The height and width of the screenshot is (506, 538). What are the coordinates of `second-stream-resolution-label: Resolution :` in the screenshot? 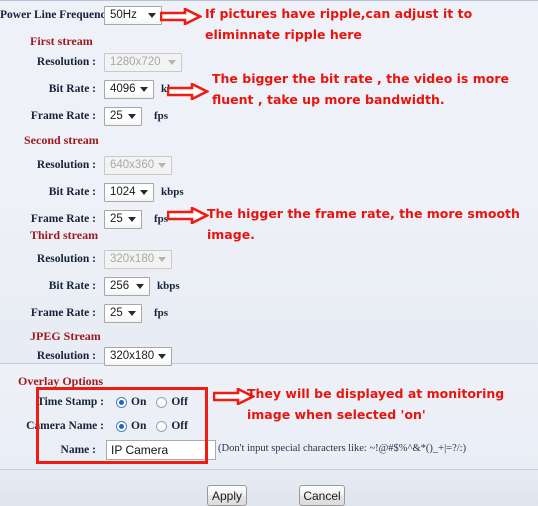 It's located at (66, 165).